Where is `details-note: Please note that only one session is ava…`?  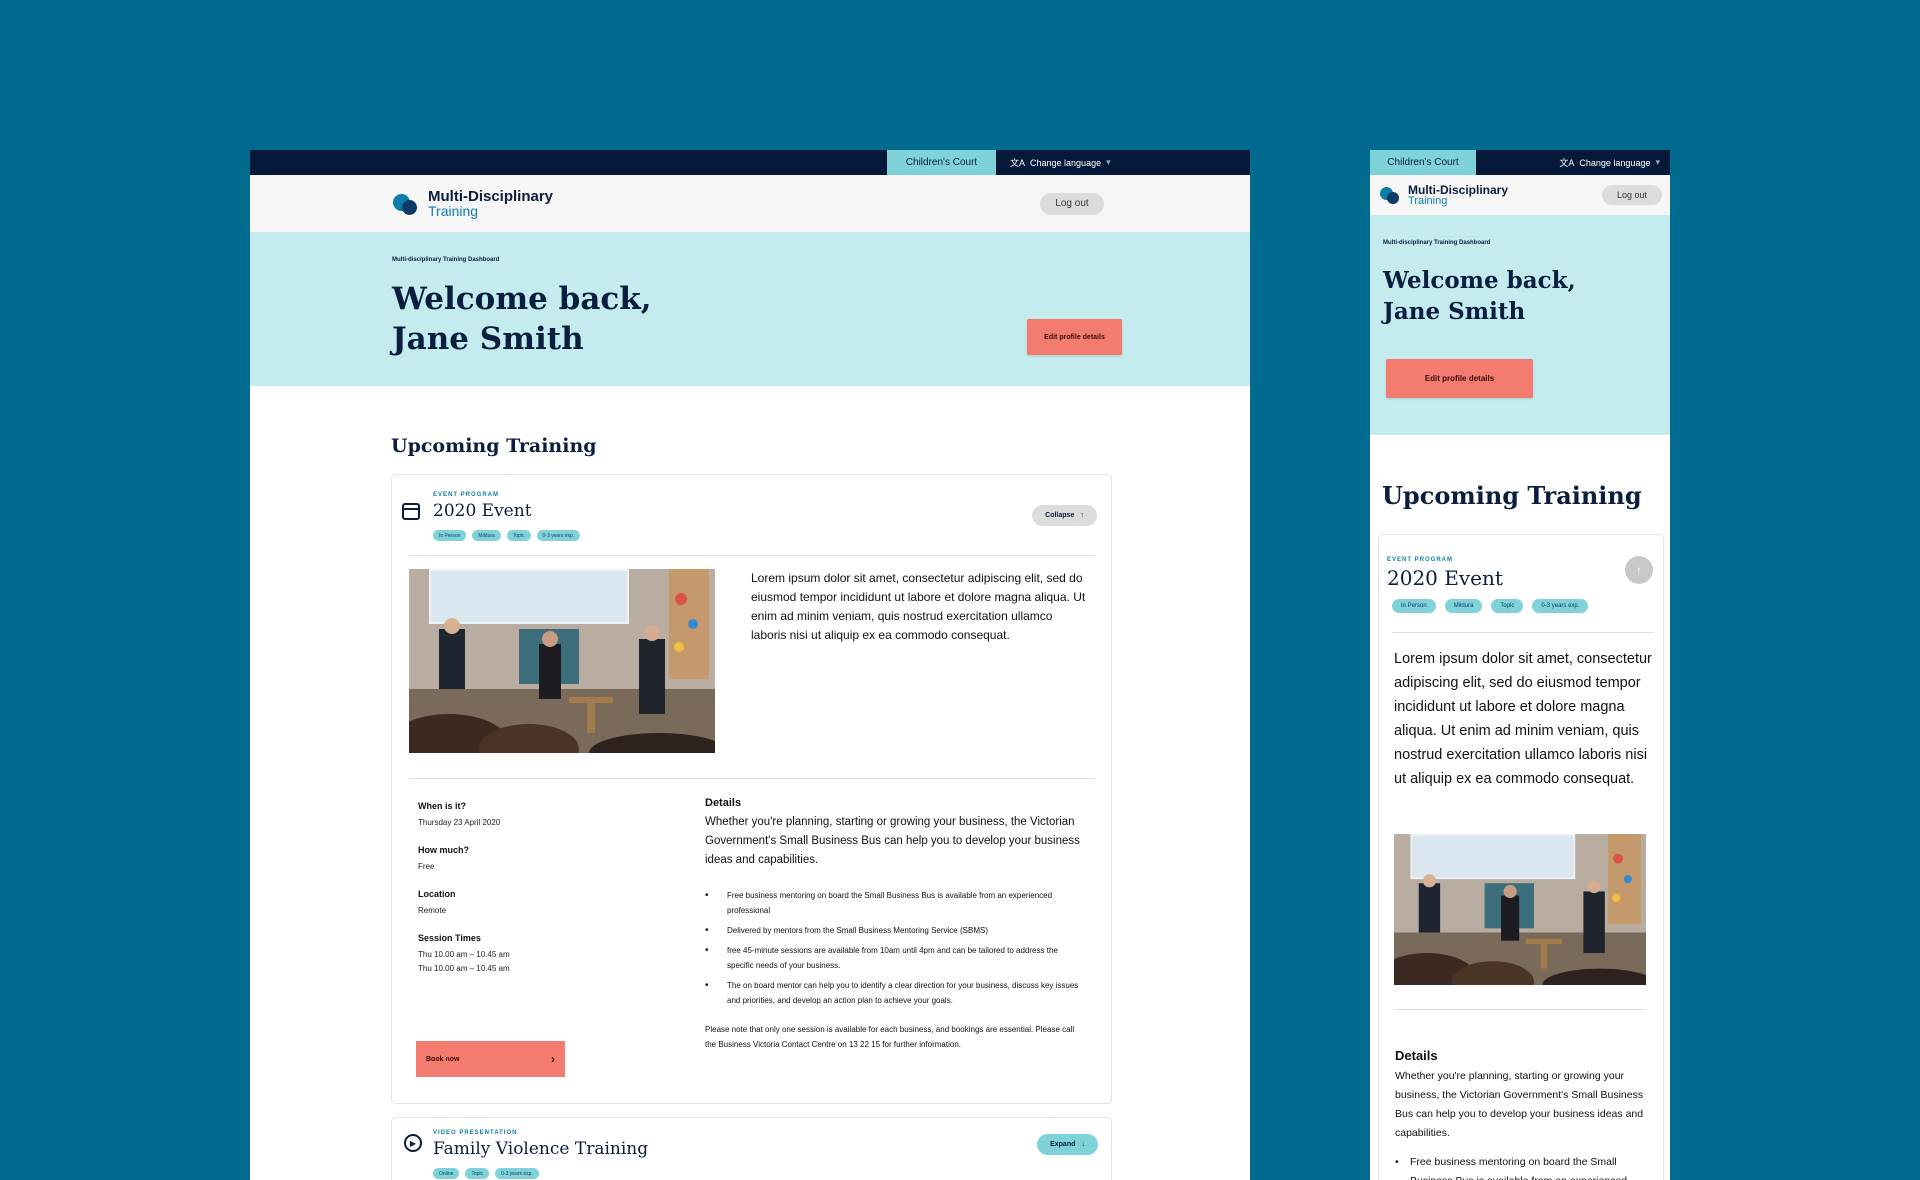
details-note: Please note that only one session is ava… is located at coordinates (890, 1037).